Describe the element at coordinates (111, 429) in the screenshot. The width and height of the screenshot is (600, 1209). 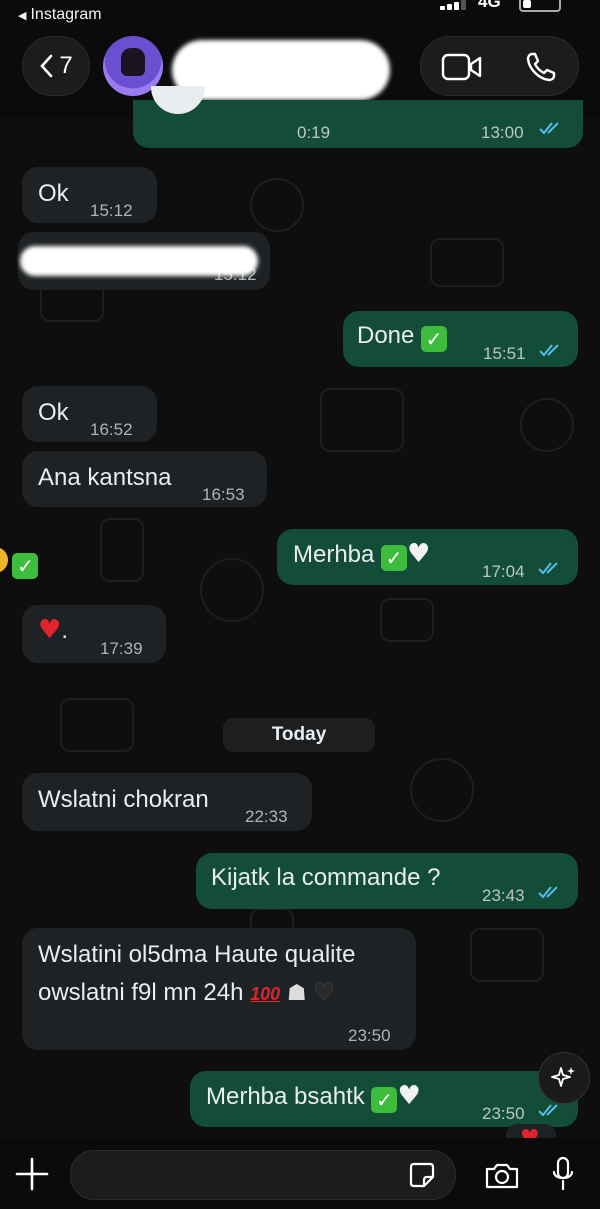
I see `message-time: 16:52` at that location.